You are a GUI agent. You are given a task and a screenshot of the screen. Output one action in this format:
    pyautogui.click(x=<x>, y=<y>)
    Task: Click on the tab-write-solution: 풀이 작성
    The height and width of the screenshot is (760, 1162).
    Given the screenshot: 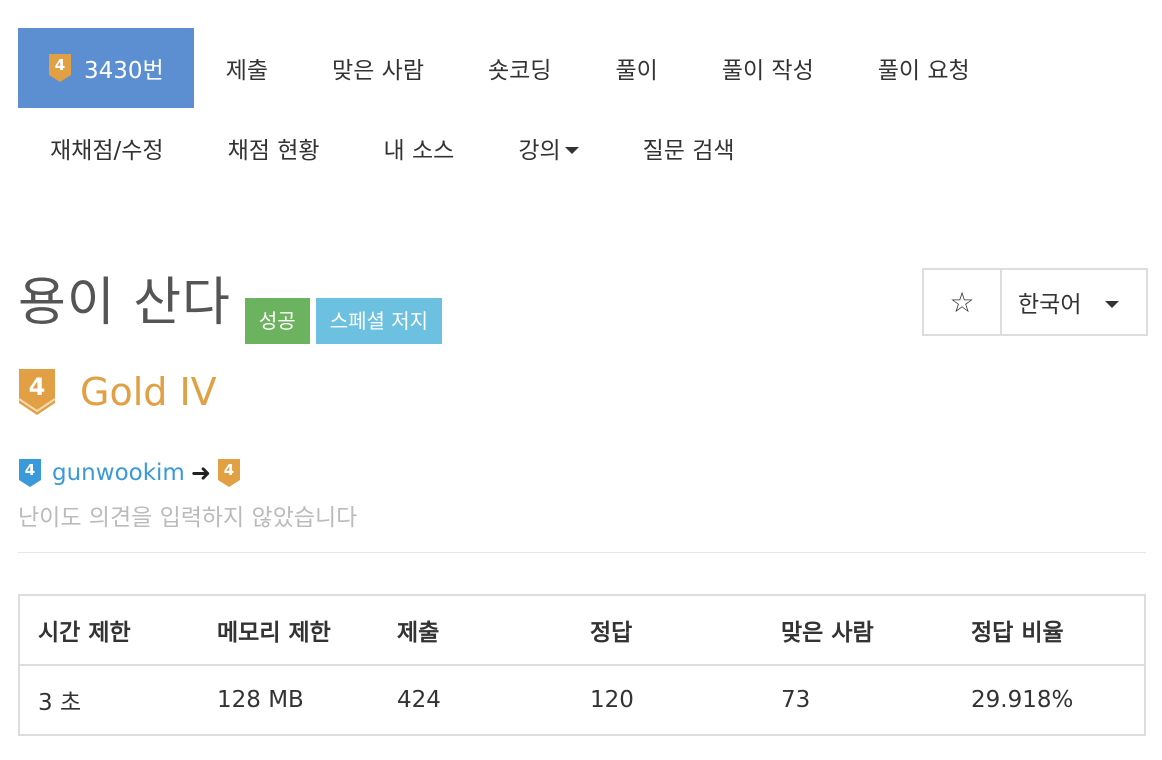 What is the action you would take?
    pyautogui.click(x=768, y=68)
    